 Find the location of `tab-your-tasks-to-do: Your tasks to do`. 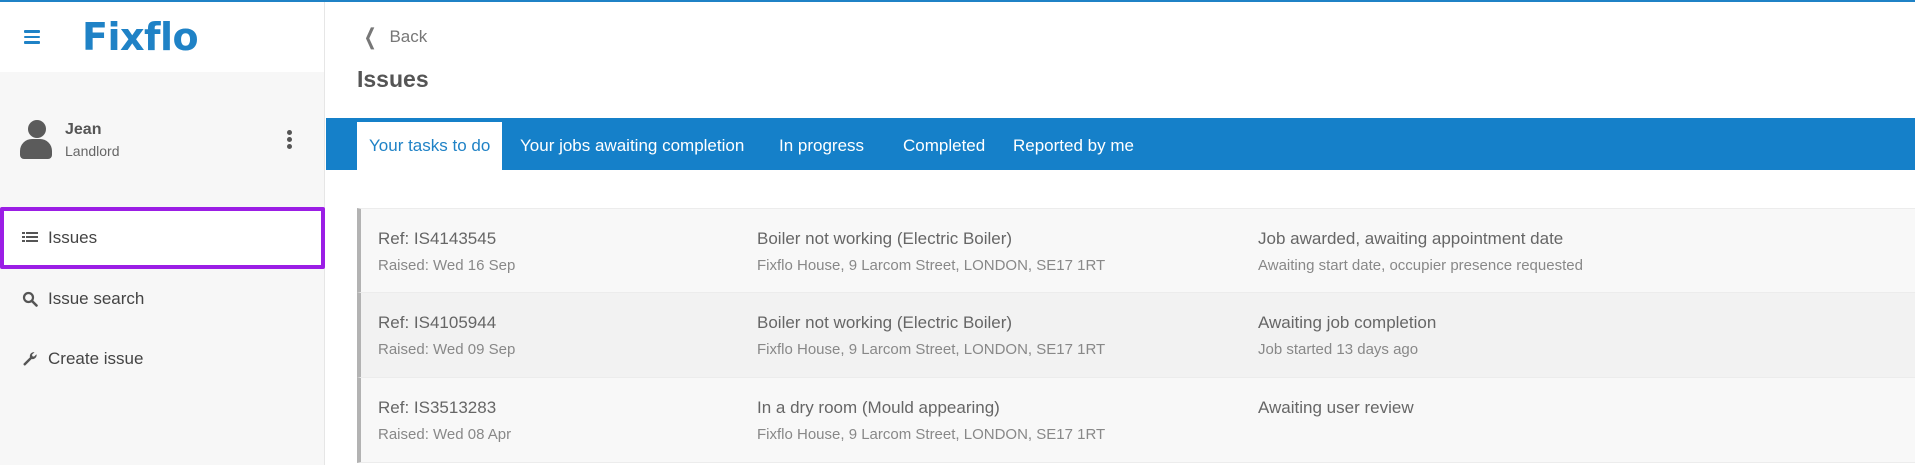

tab-your-tasks-to-do: Your tasks to do is located at coordinates (430, 146).